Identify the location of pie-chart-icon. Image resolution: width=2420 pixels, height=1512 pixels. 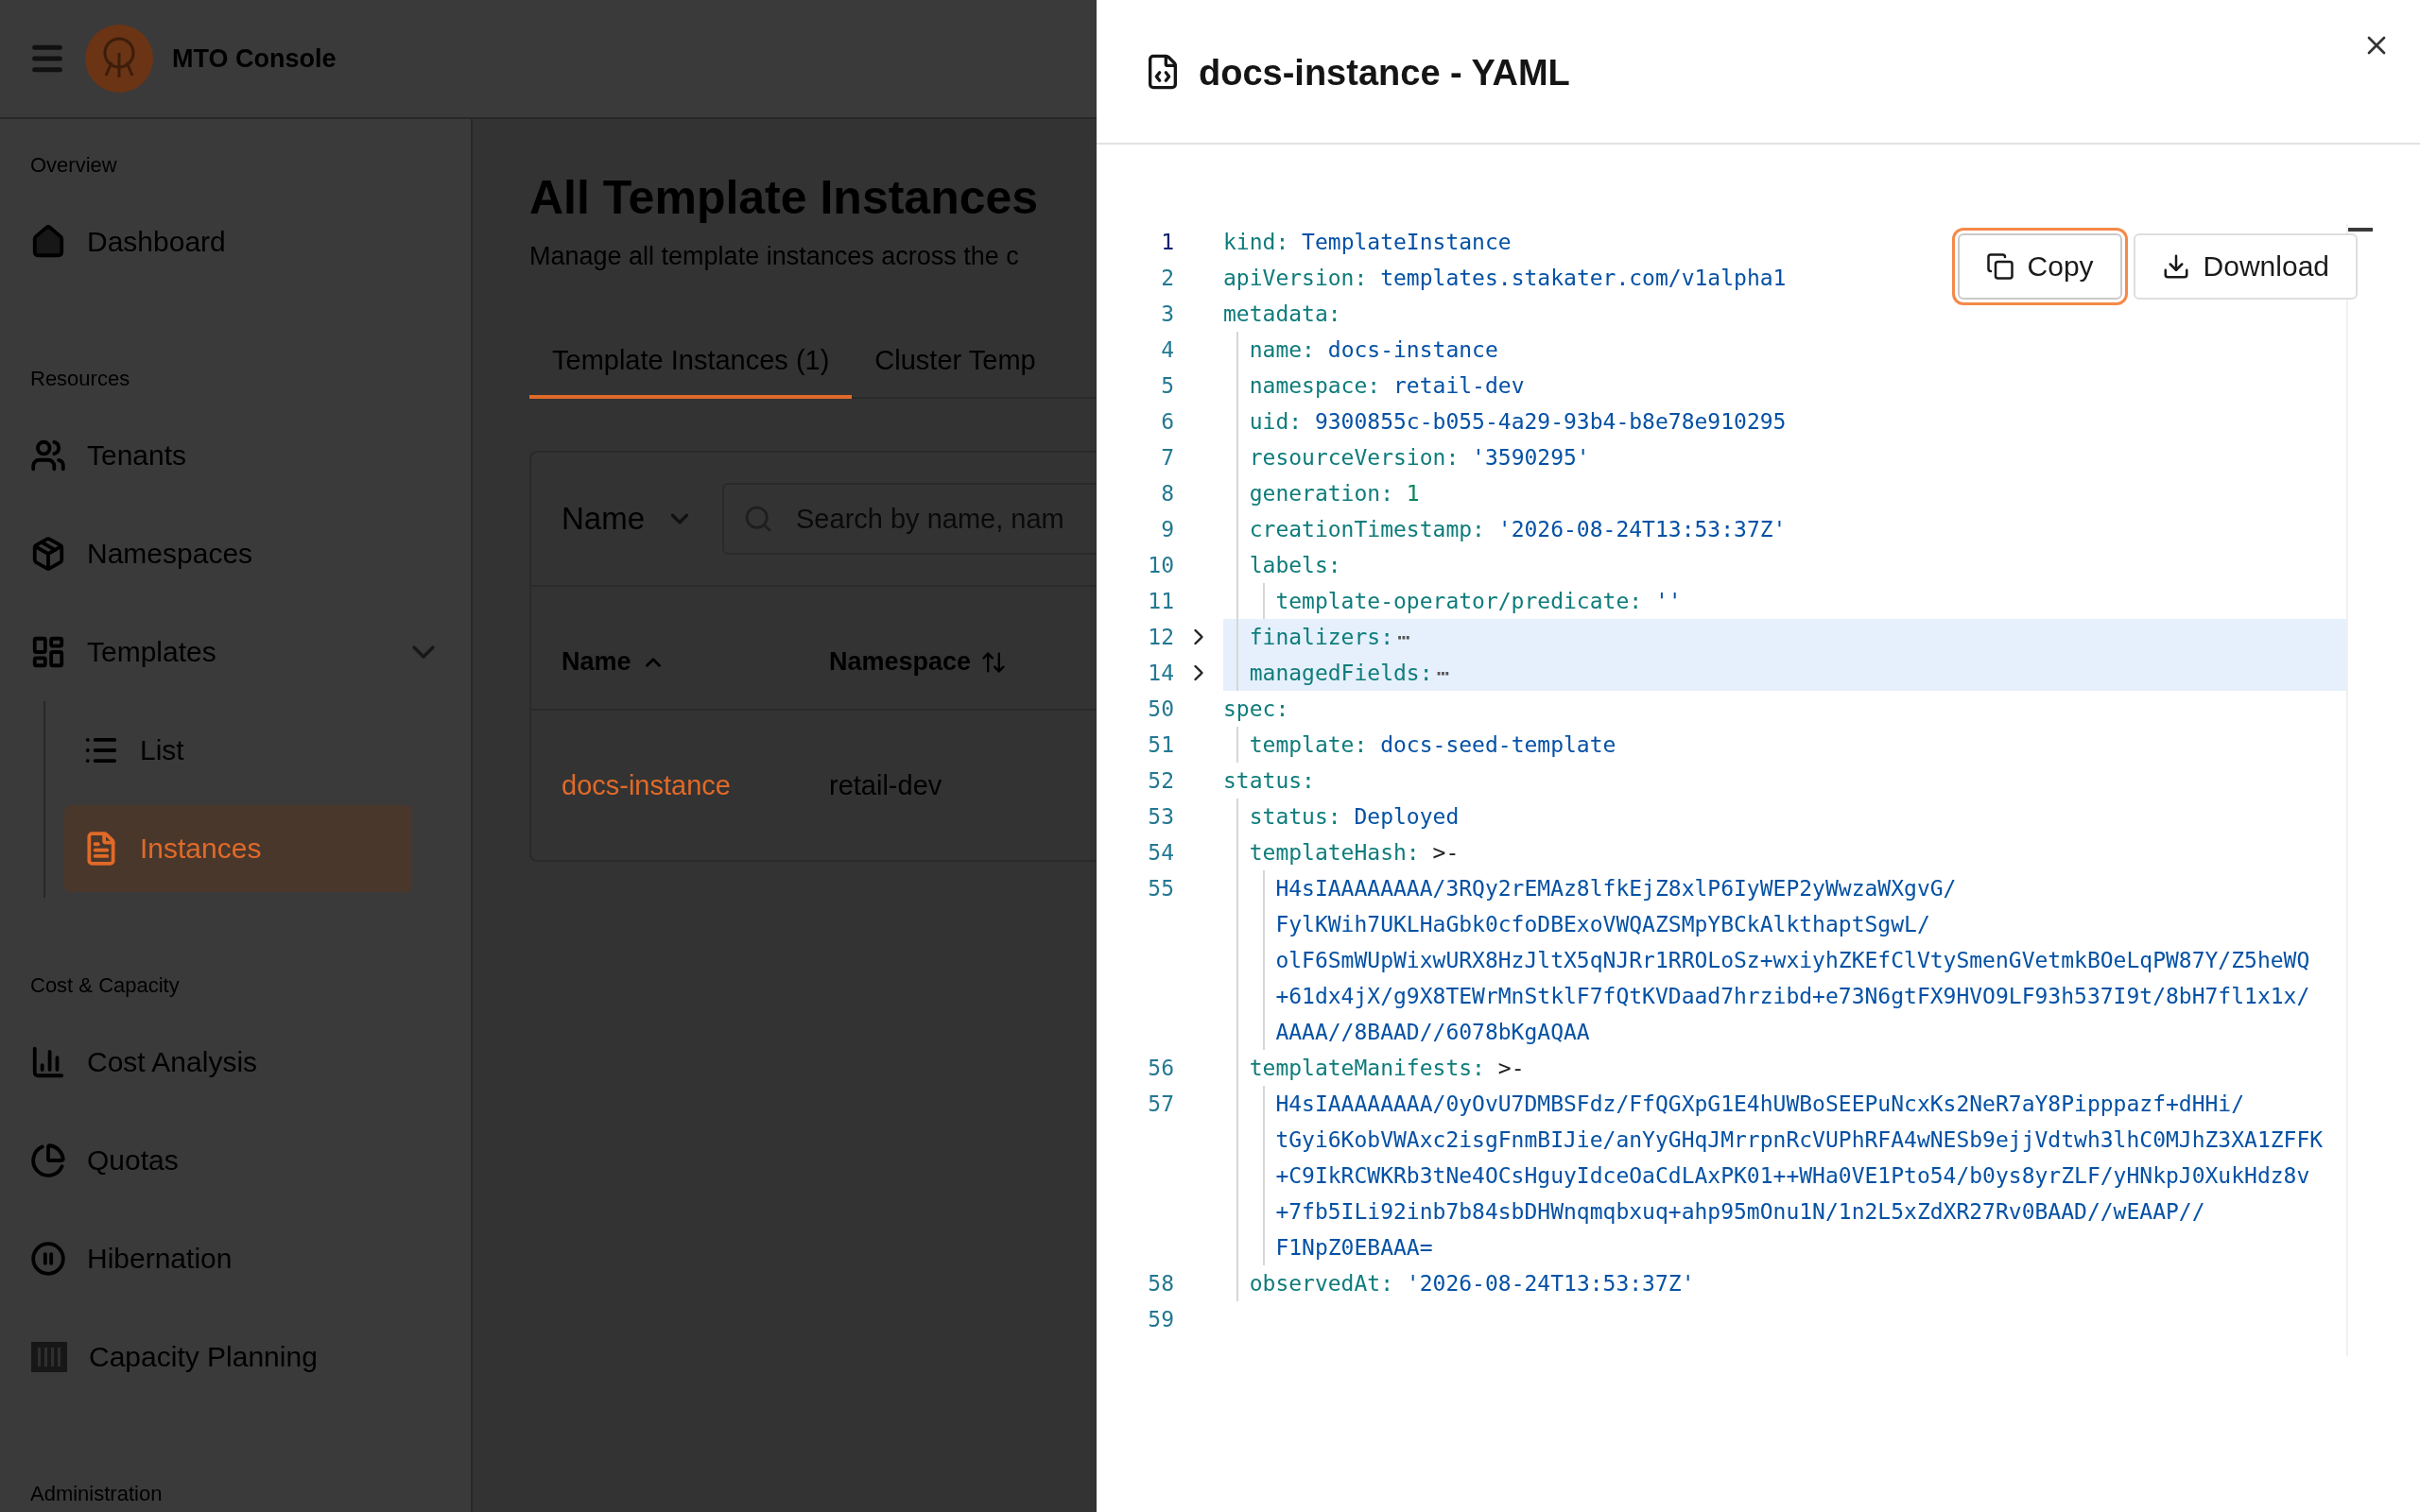
(48, 1160).